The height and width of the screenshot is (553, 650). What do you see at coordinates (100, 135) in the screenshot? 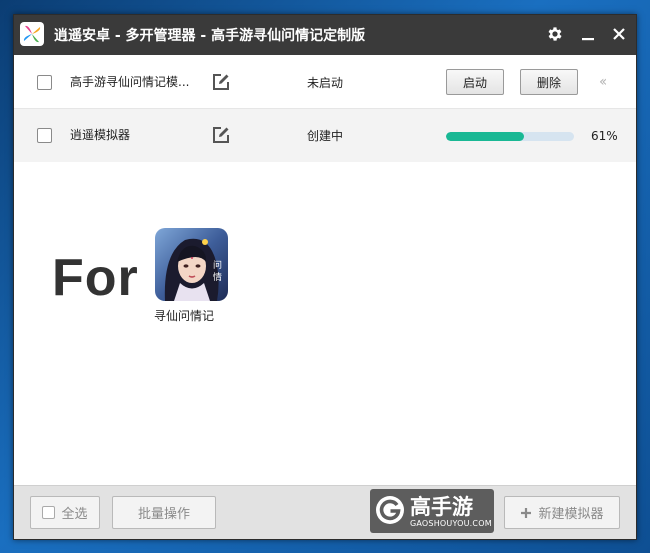
I see `instance-name: 逍遥模拟器` at bounding box center [100, 135].